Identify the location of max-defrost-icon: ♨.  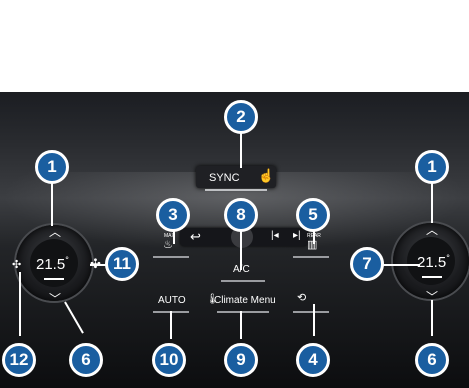
(168, 244).